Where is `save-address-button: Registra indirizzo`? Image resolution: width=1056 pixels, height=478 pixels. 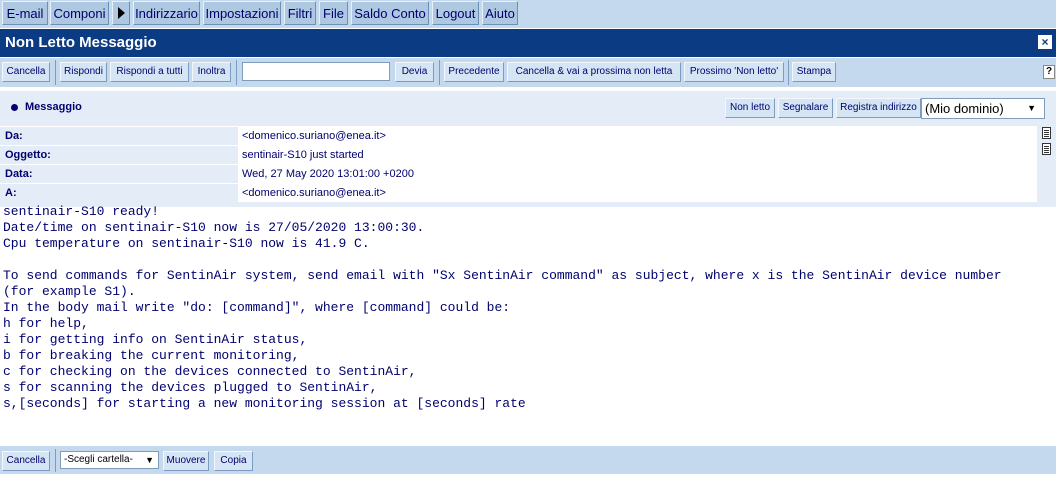
save-address-button: Registra indirizzo is located at coordinates (878, 108).